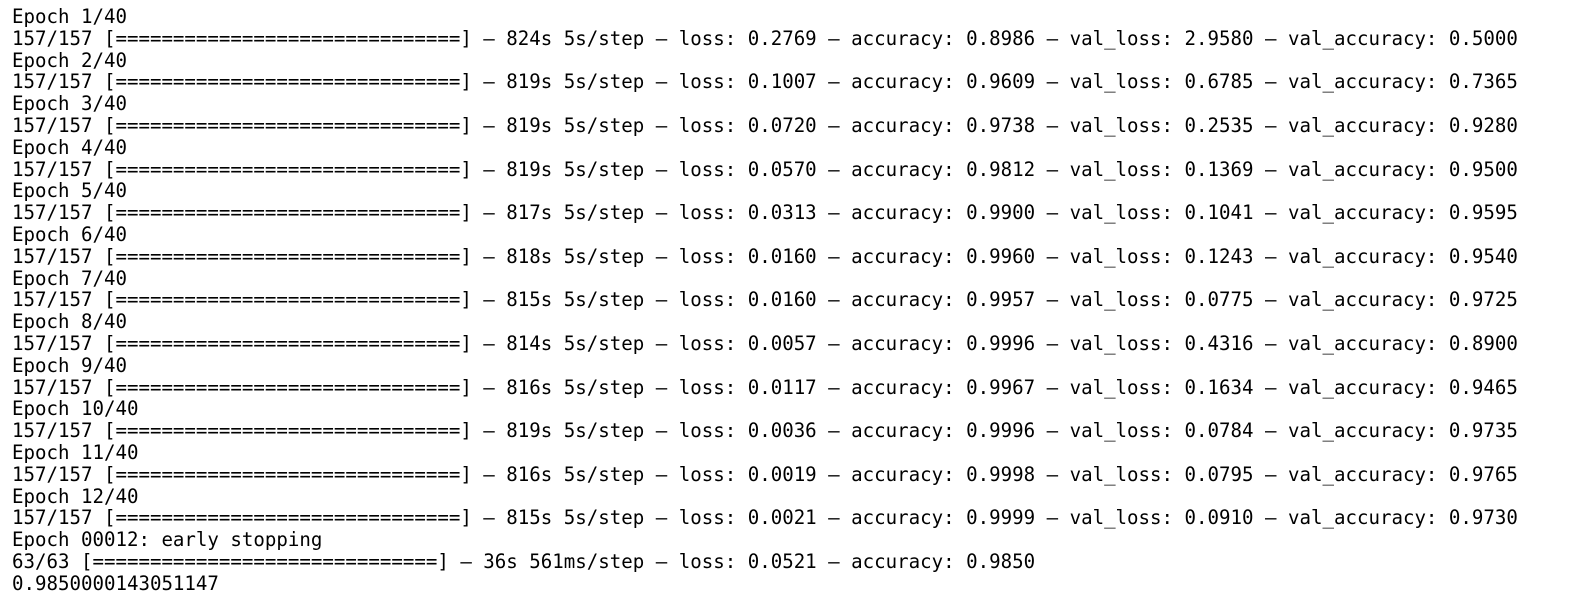 The height and width of the screenshot is (602, 1582). What do you see at coordinates (115, 583) in the screenshot?
I see `final-score-line: 0.9850000143051147` at bounding box center [115, 583].